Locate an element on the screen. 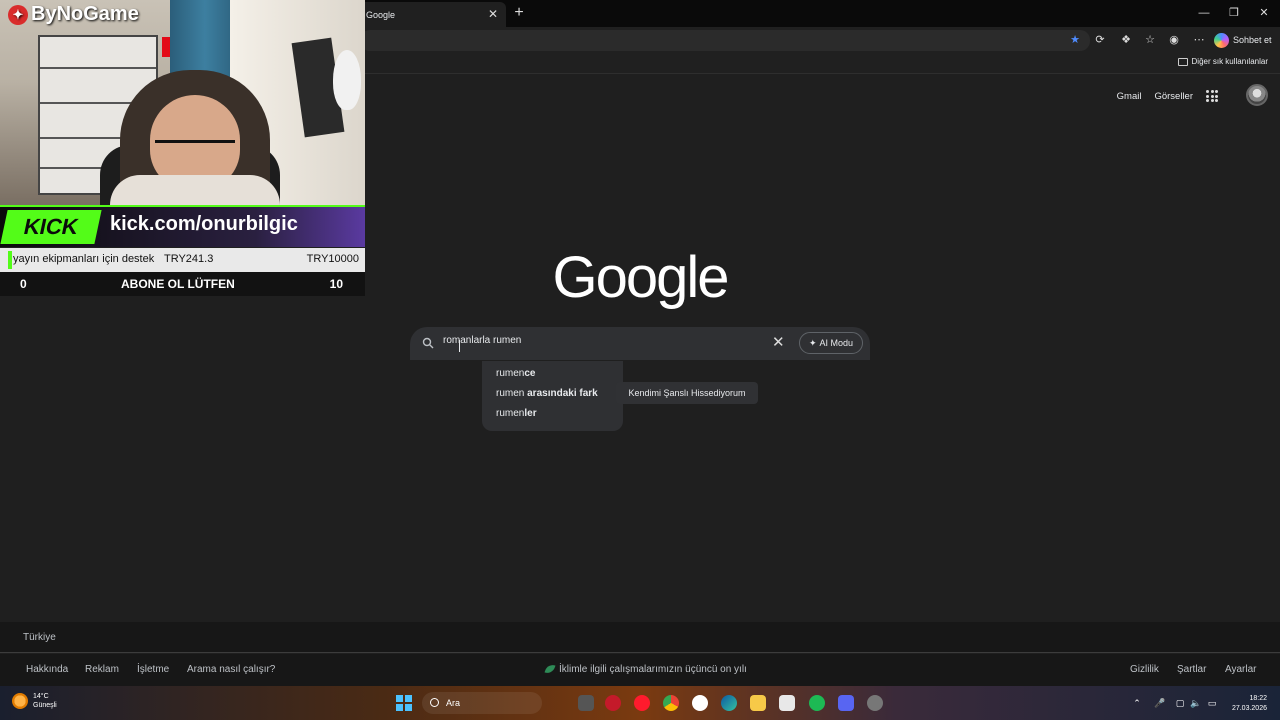 The height and width of the screenshot is (720, 1280). other-favorites: Diğer sık kullanılanlar is located at coordinates (1222, 61).